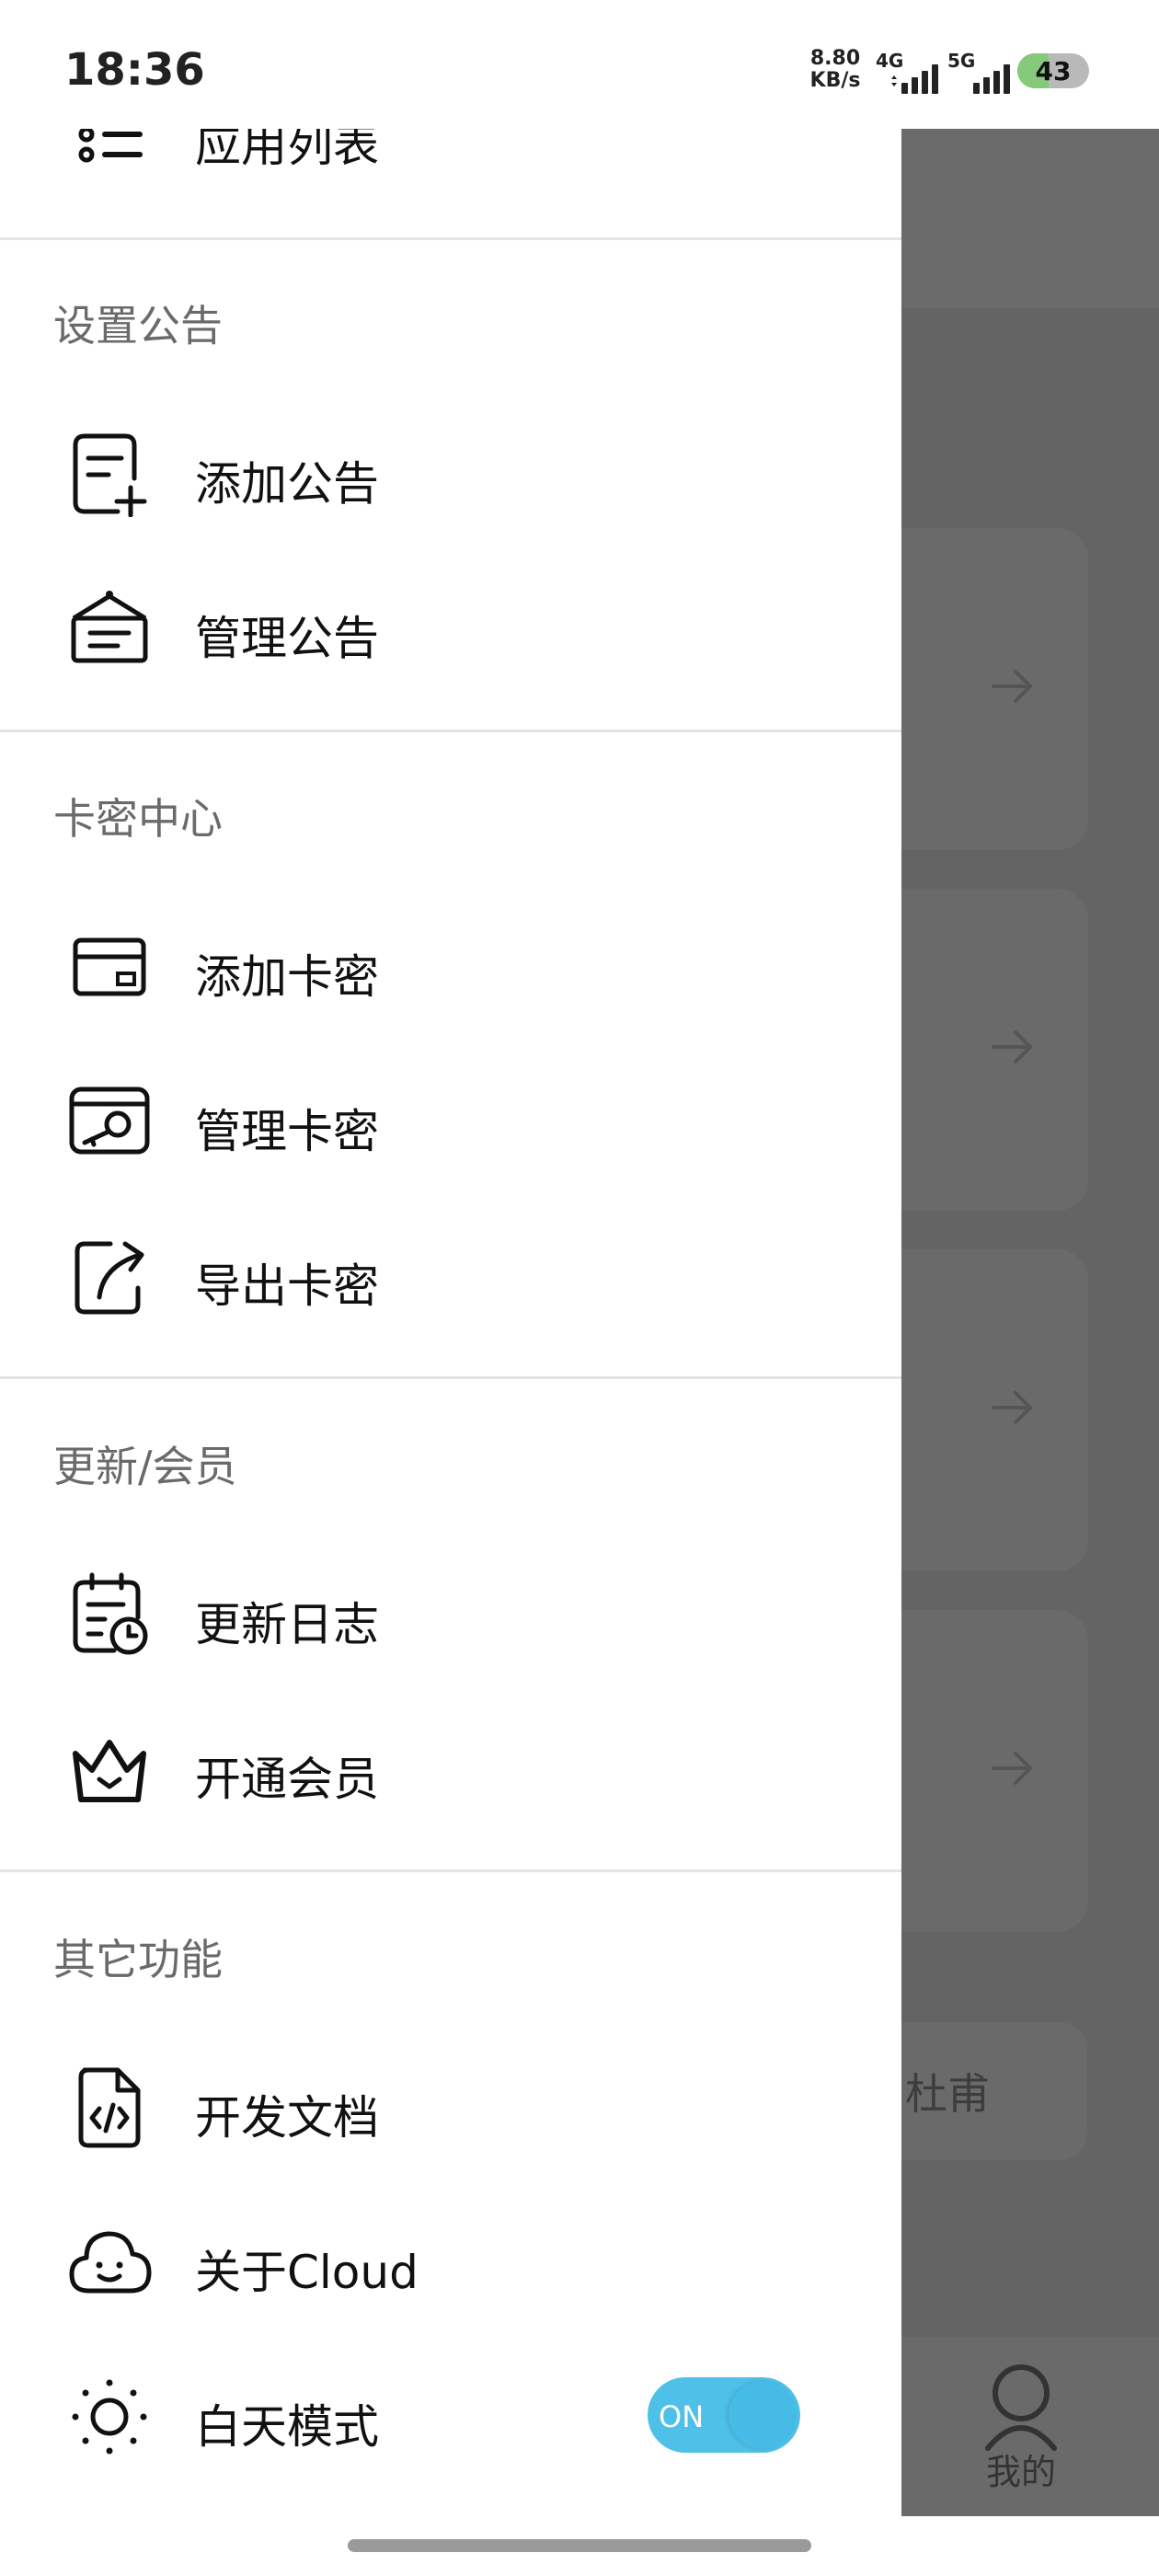 Image resolution: width=1159 pixels, height=2576 pixels. What do you see at coordinates (579, 2545) in the screenshot?
I see `home-indicator` at bounding box center [579, 2545].